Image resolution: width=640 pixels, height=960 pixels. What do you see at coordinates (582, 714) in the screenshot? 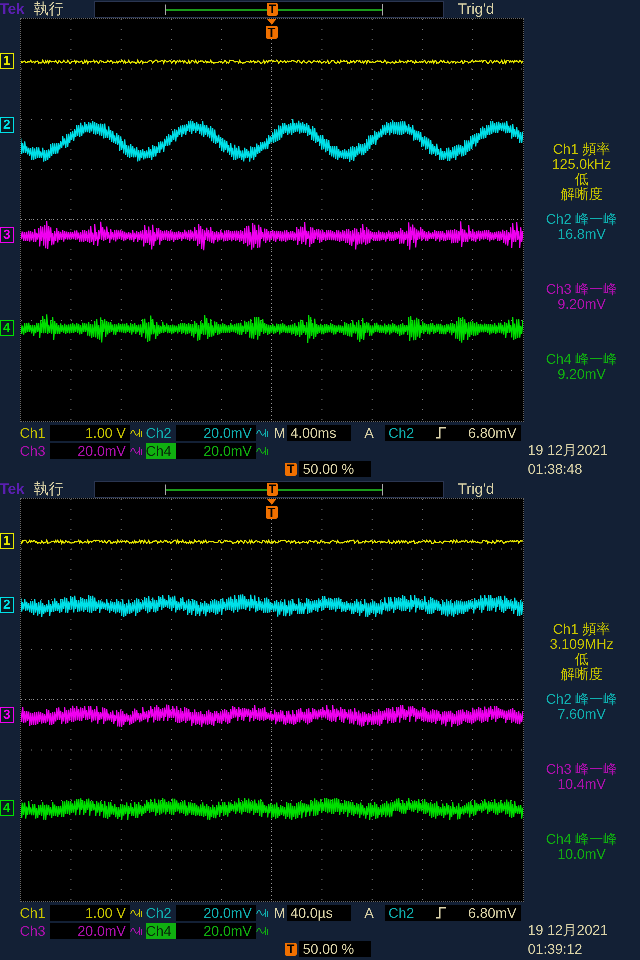
I see `measurement-value: 7.60mV` at bounding box center [582, 714].